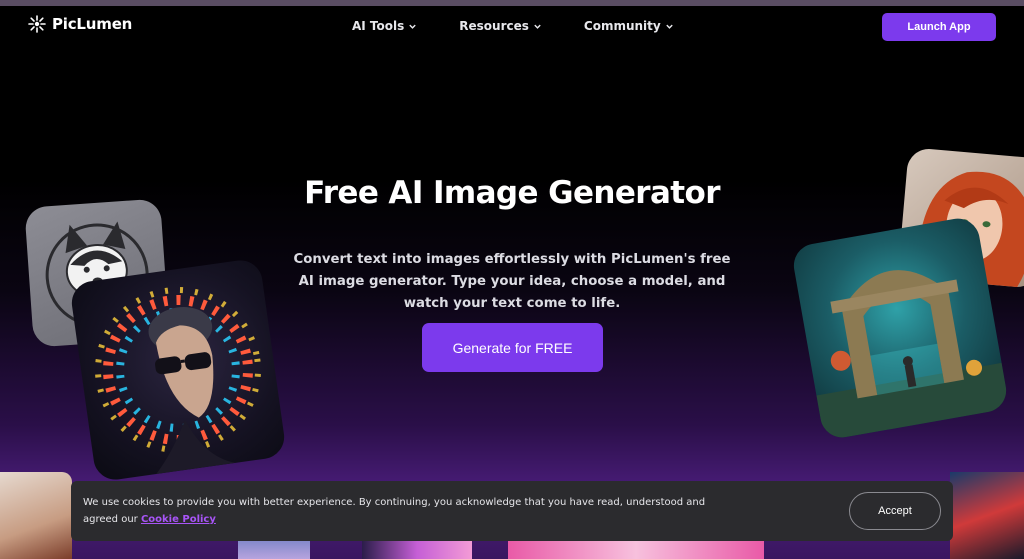 The width and height of the screenshot is (1024, 559). What do you see at coordinates (178, 519) in the screenshot?
I see `cookie-policy-link: Cookie Policy` at bounding box center [178, 519].